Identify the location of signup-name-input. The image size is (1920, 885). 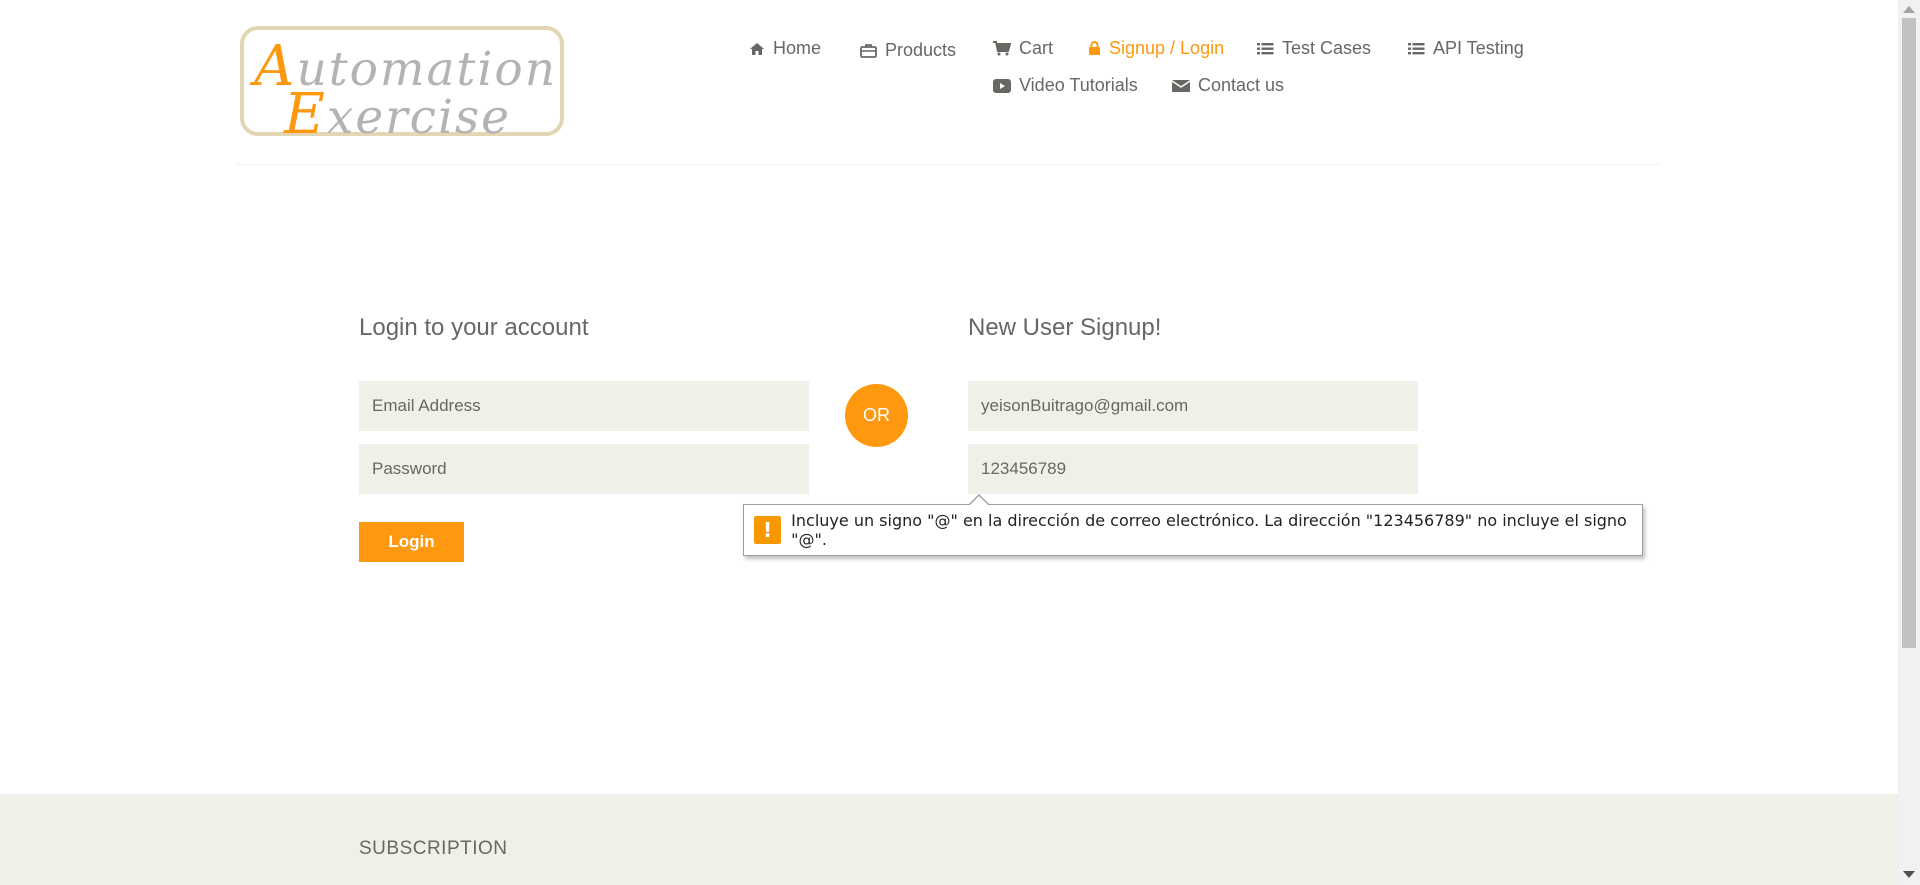
(1193, 406).